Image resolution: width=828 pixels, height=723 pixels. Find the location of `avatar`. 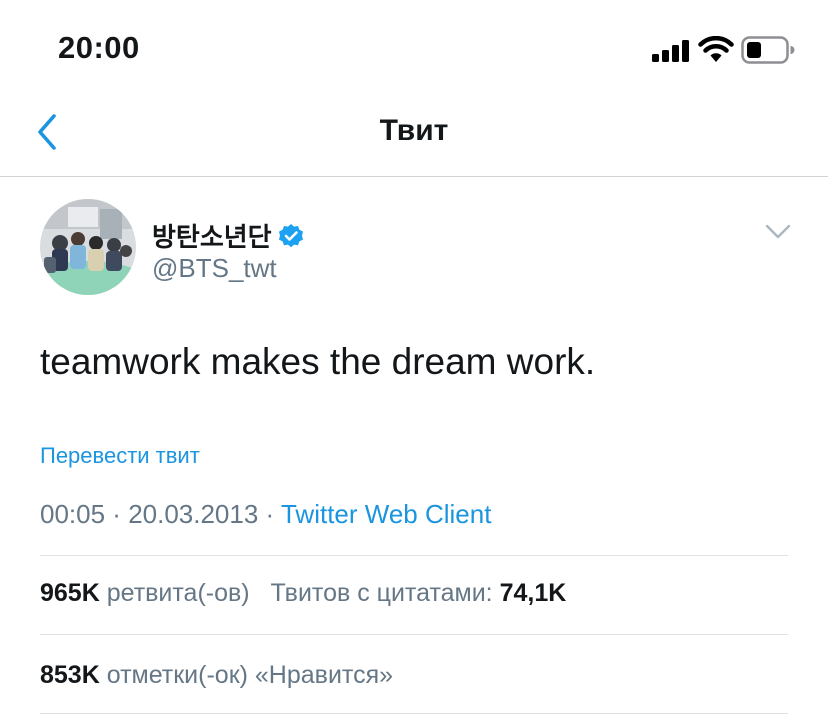

avatar is located at coordinates (88, 247).